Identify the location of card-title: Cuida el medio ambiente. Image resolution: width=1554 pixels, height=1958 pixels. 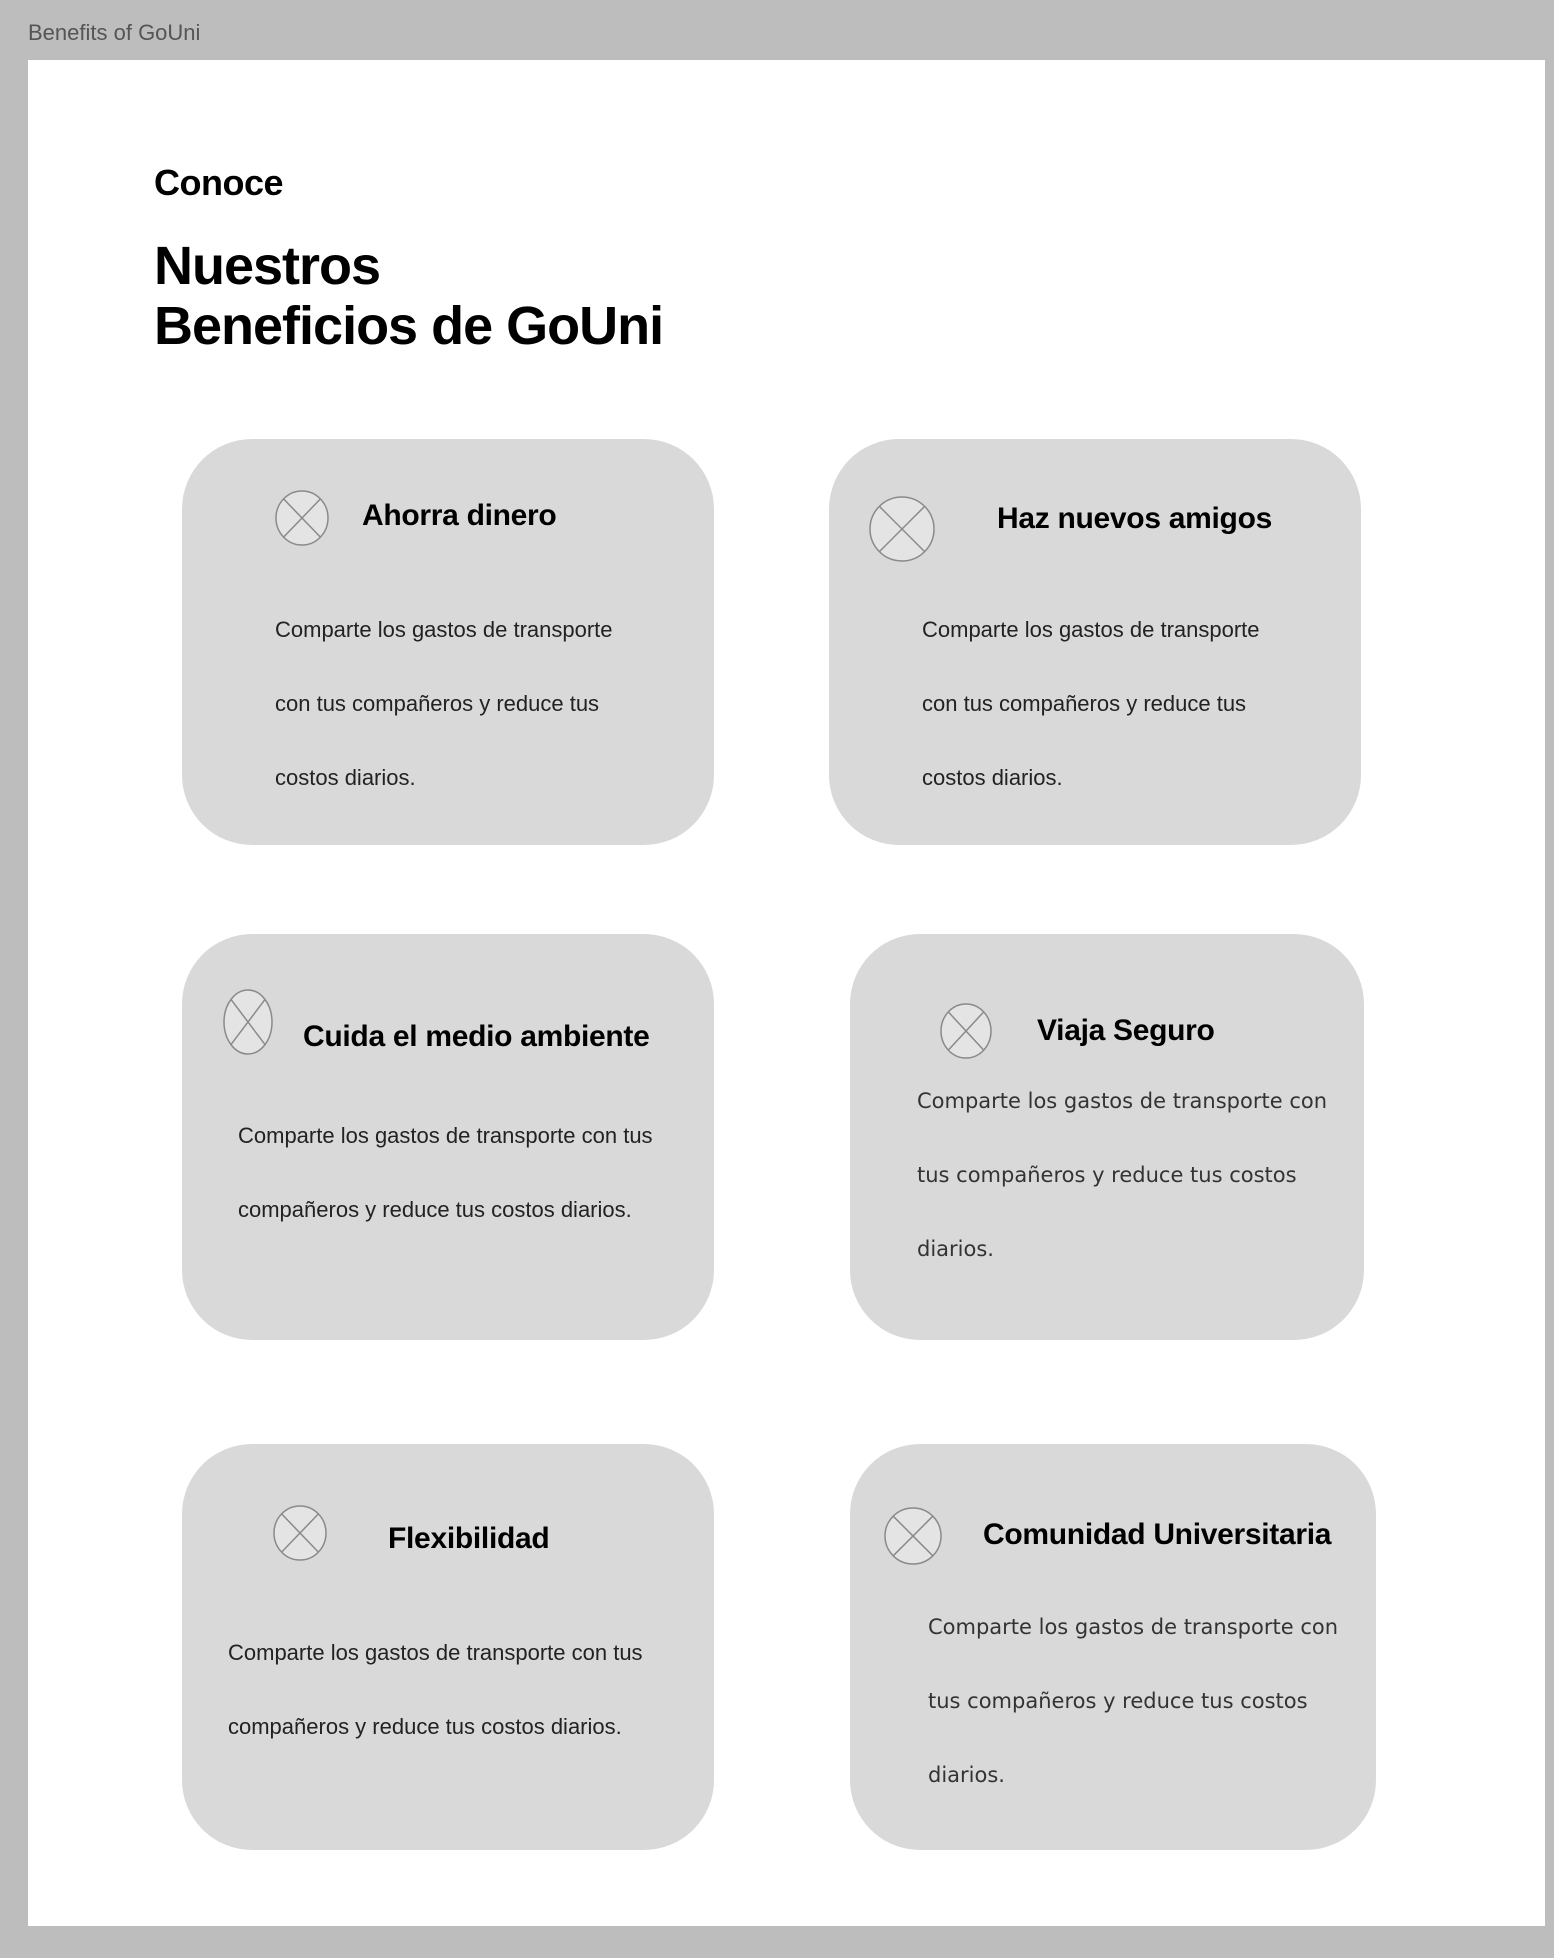
(476, 1036).